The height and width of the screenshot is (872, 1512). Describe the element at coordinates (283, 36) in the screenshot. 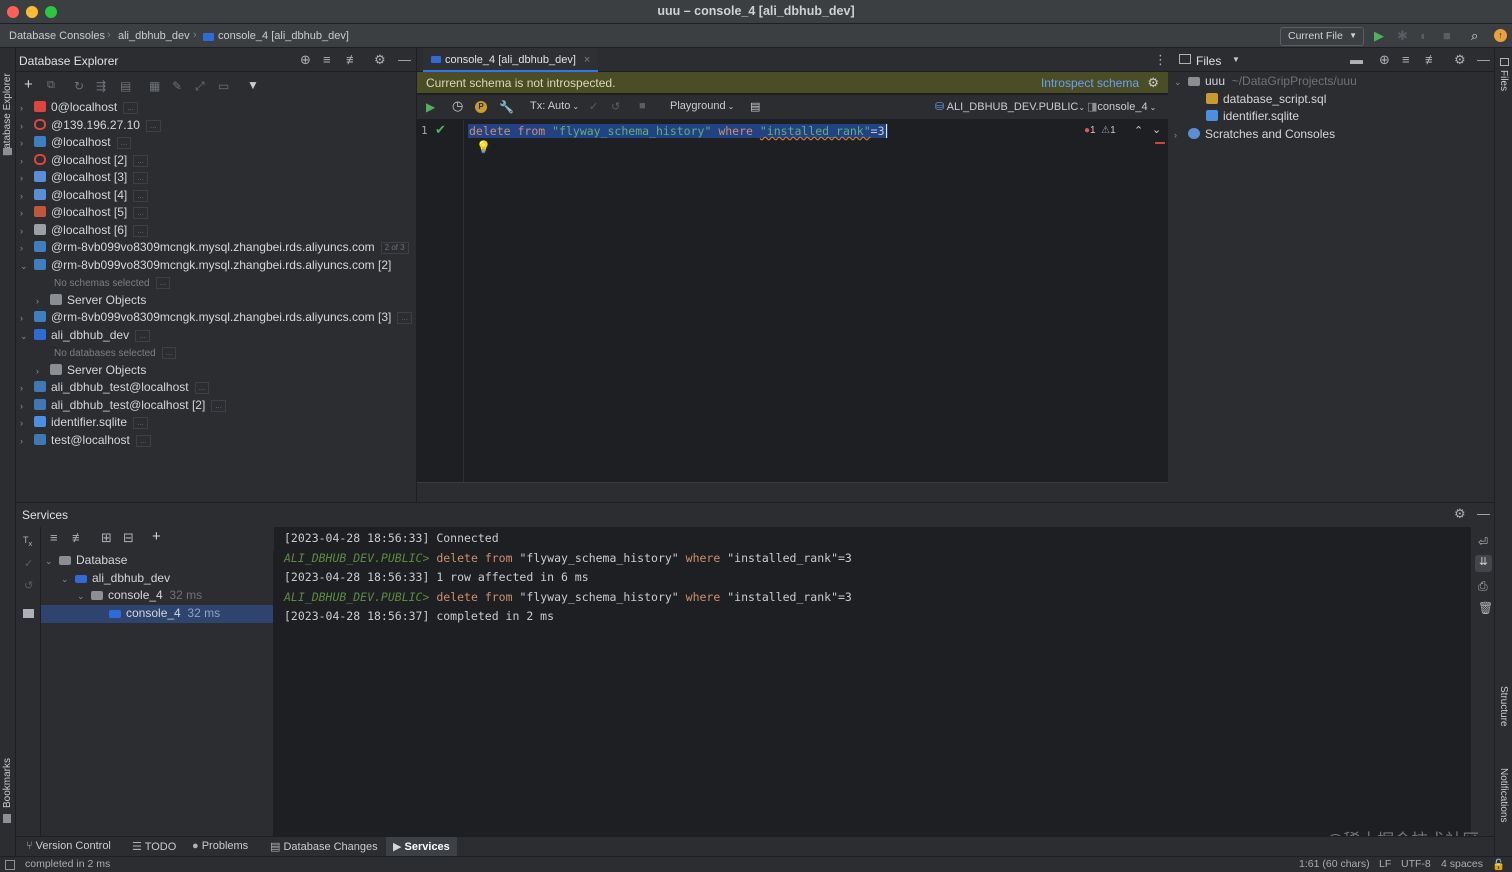

I see `breadcrumb-console: console_4 [ali_dbhub_dev]` at that location.